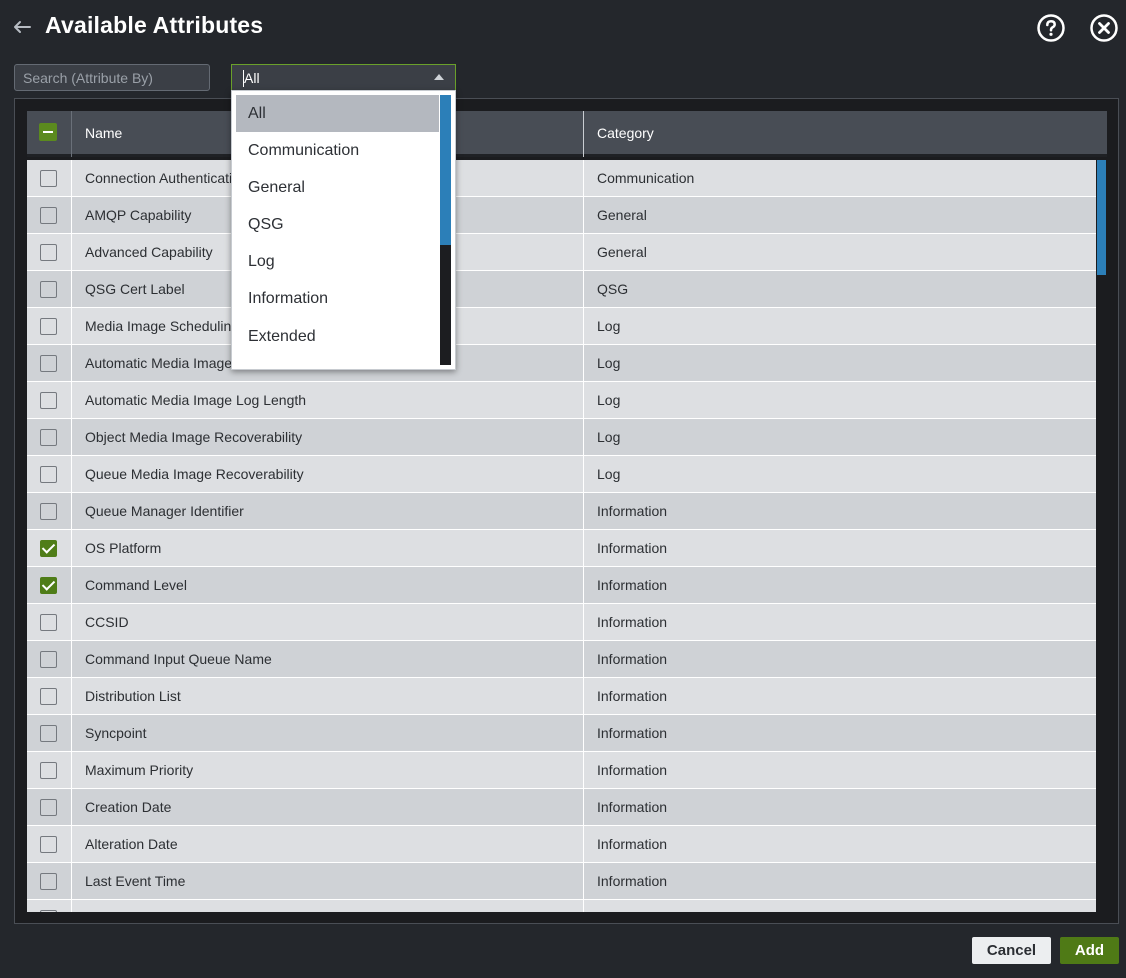  I want to click on table-row: Connection Authentication Communication, so click(561, 178).